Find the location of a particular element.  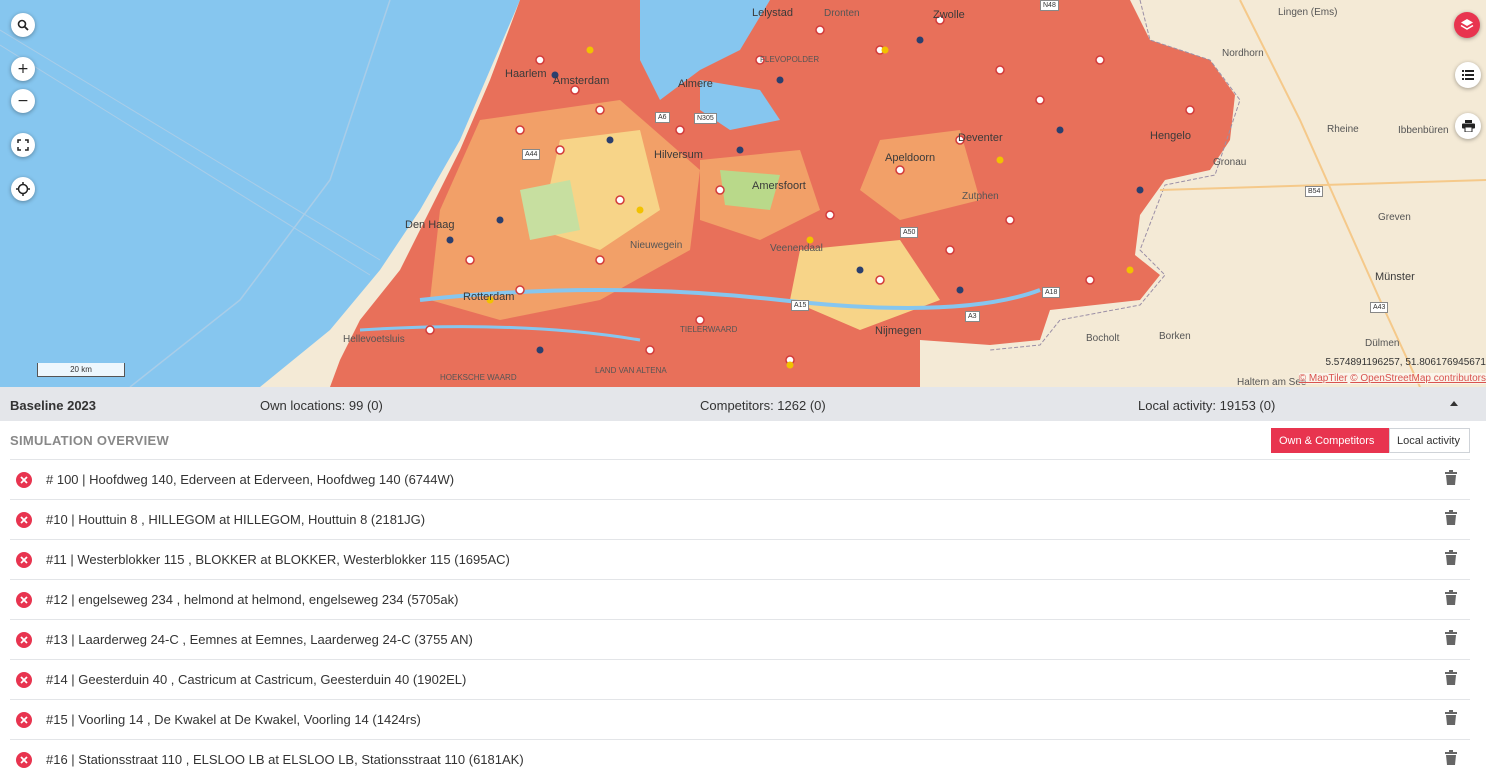

minus-icon: − is located at coordinates (23, 101).